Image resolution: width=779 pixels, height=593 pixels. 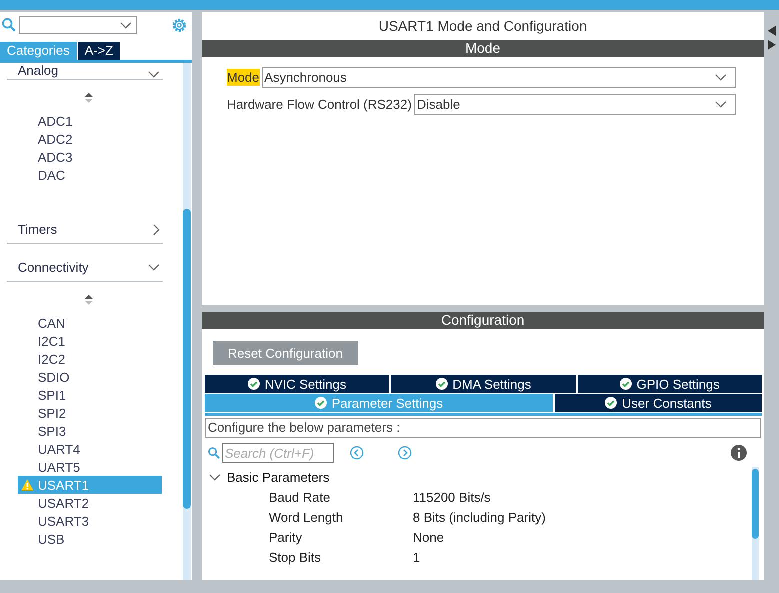 What do you see at coordinates (499, 77) in the screenshot?
I see `dropdown: Asynchronous` at bounding box center [499, 77].